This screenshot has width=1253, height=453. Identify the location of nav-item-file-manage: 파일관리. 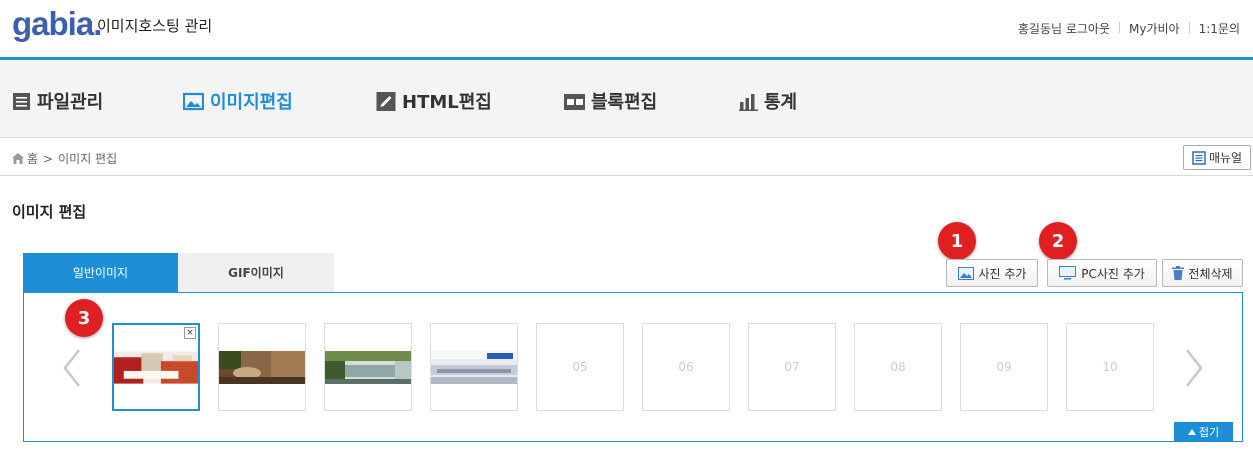
(57, 101).